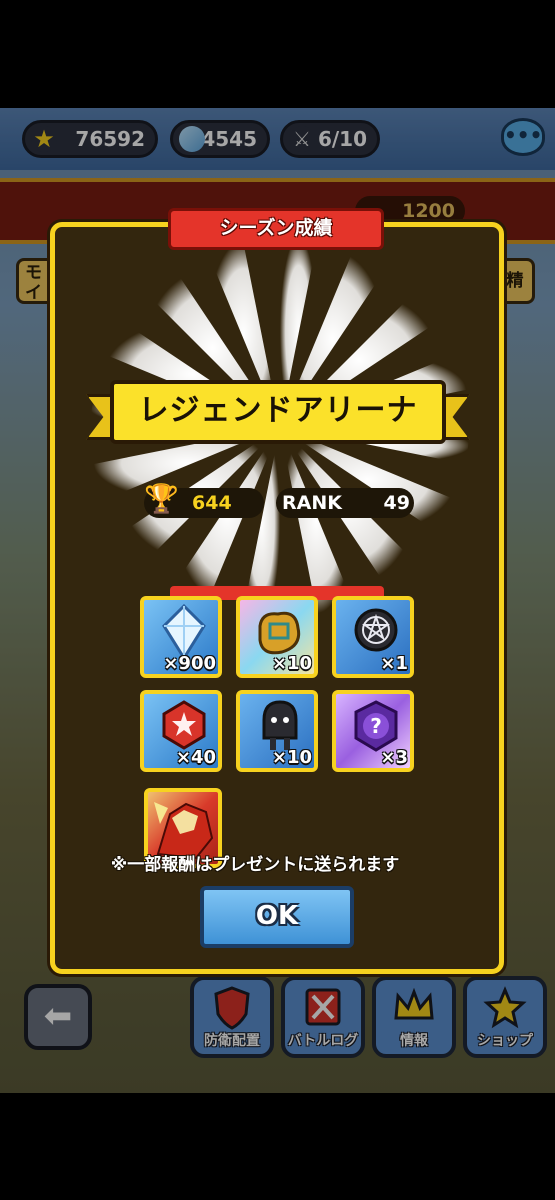  Describe the element at coordinates (278, 412) in the screenshot. I see `league-name: レジェンドアリーナ` at that location.